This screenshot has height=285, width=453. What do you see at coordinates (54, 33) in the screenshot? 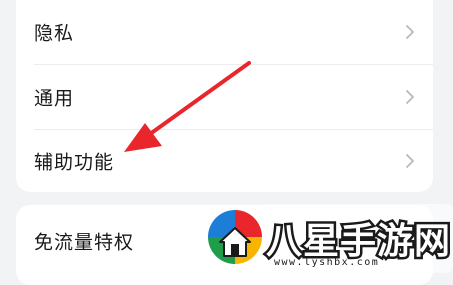
I see `settings-row-label: 隐私` at bounding box center [54, 33].